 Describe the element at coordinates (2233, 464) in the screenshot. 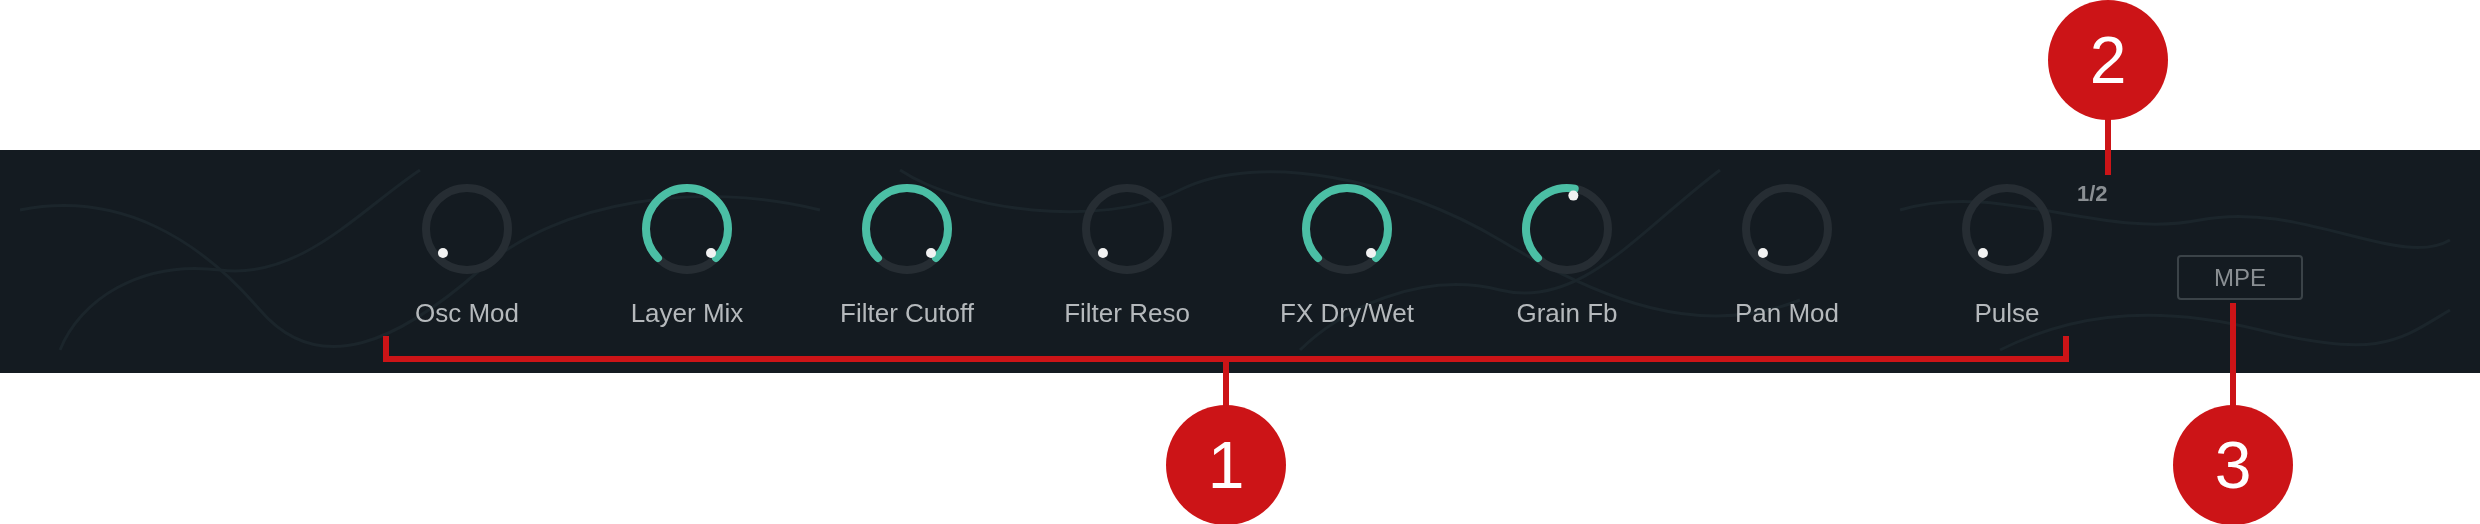

I see `callout-number: 3` at that location.